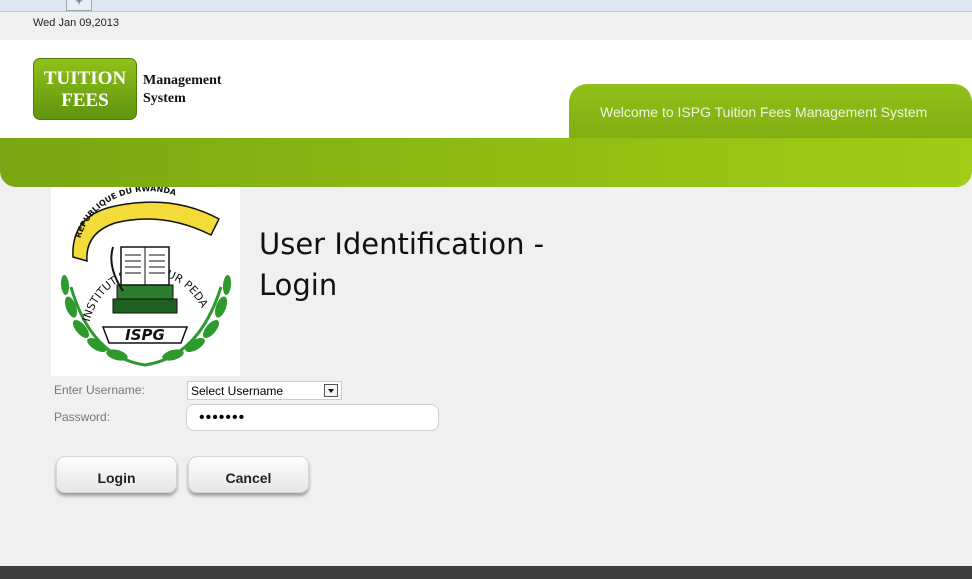  I want to click on page-title-line2: Login, so click(298, 285).